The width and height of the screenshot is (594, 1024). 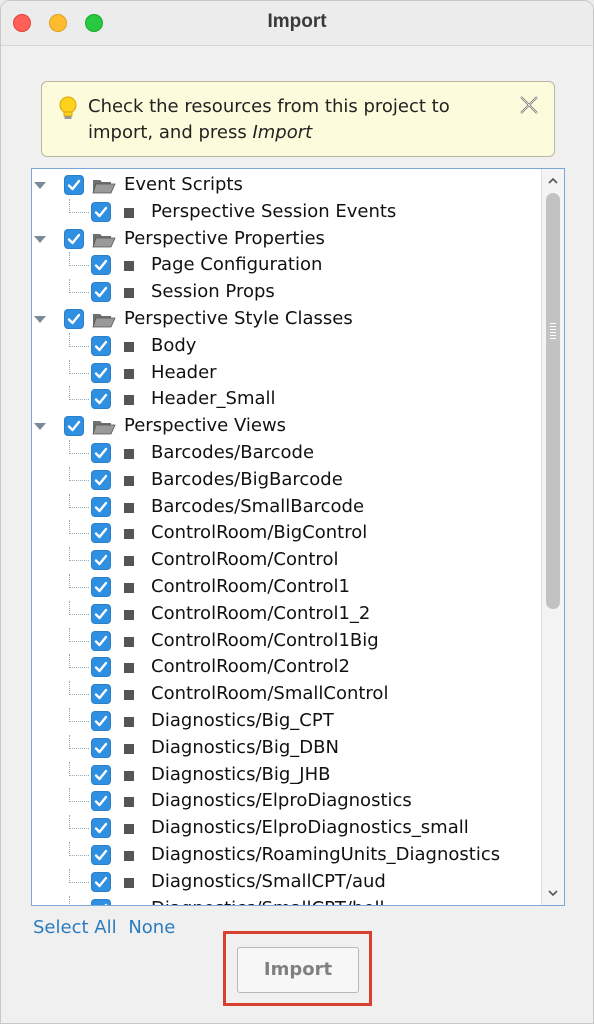 What do you see at coordinates (286, 480) in the screenshot?
I see `tree-item-row: Barcodes/BigBarcode` at bounding box center [286, 480].